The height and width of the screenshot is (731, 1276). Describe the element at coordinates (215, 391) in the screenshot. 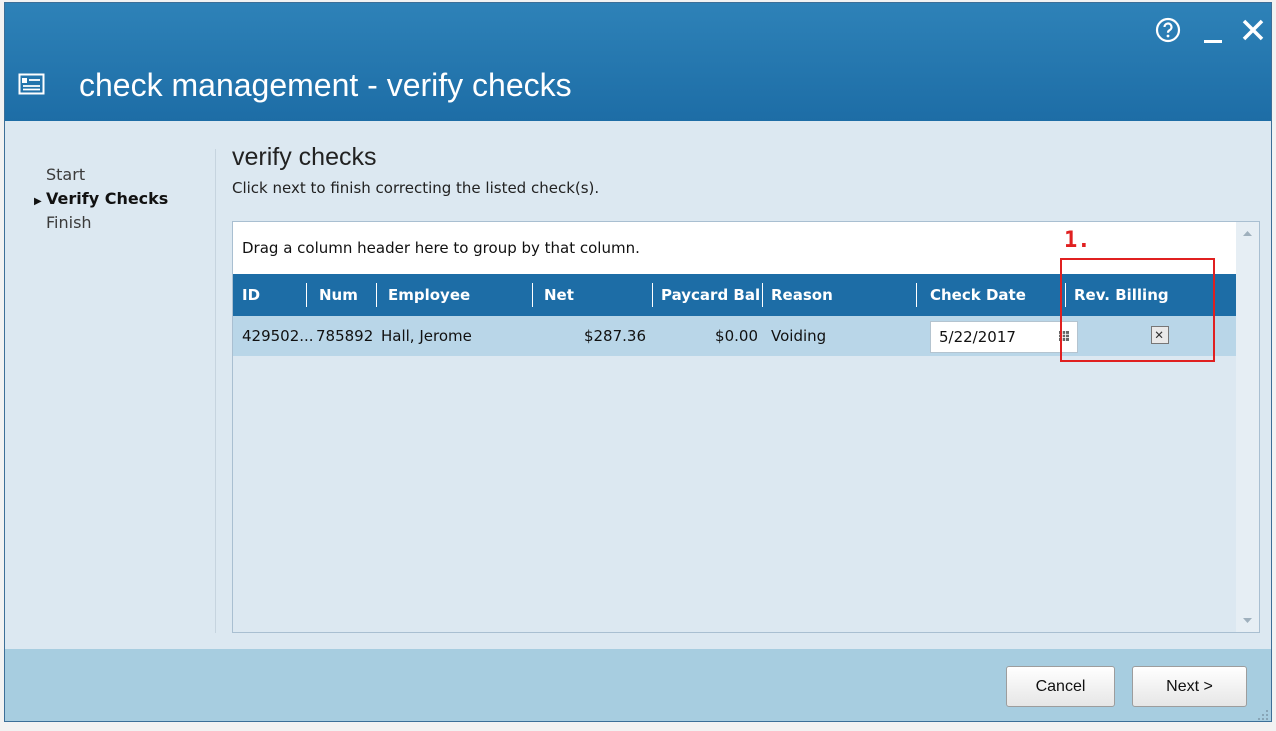

I see `wizard-divider` at that location.